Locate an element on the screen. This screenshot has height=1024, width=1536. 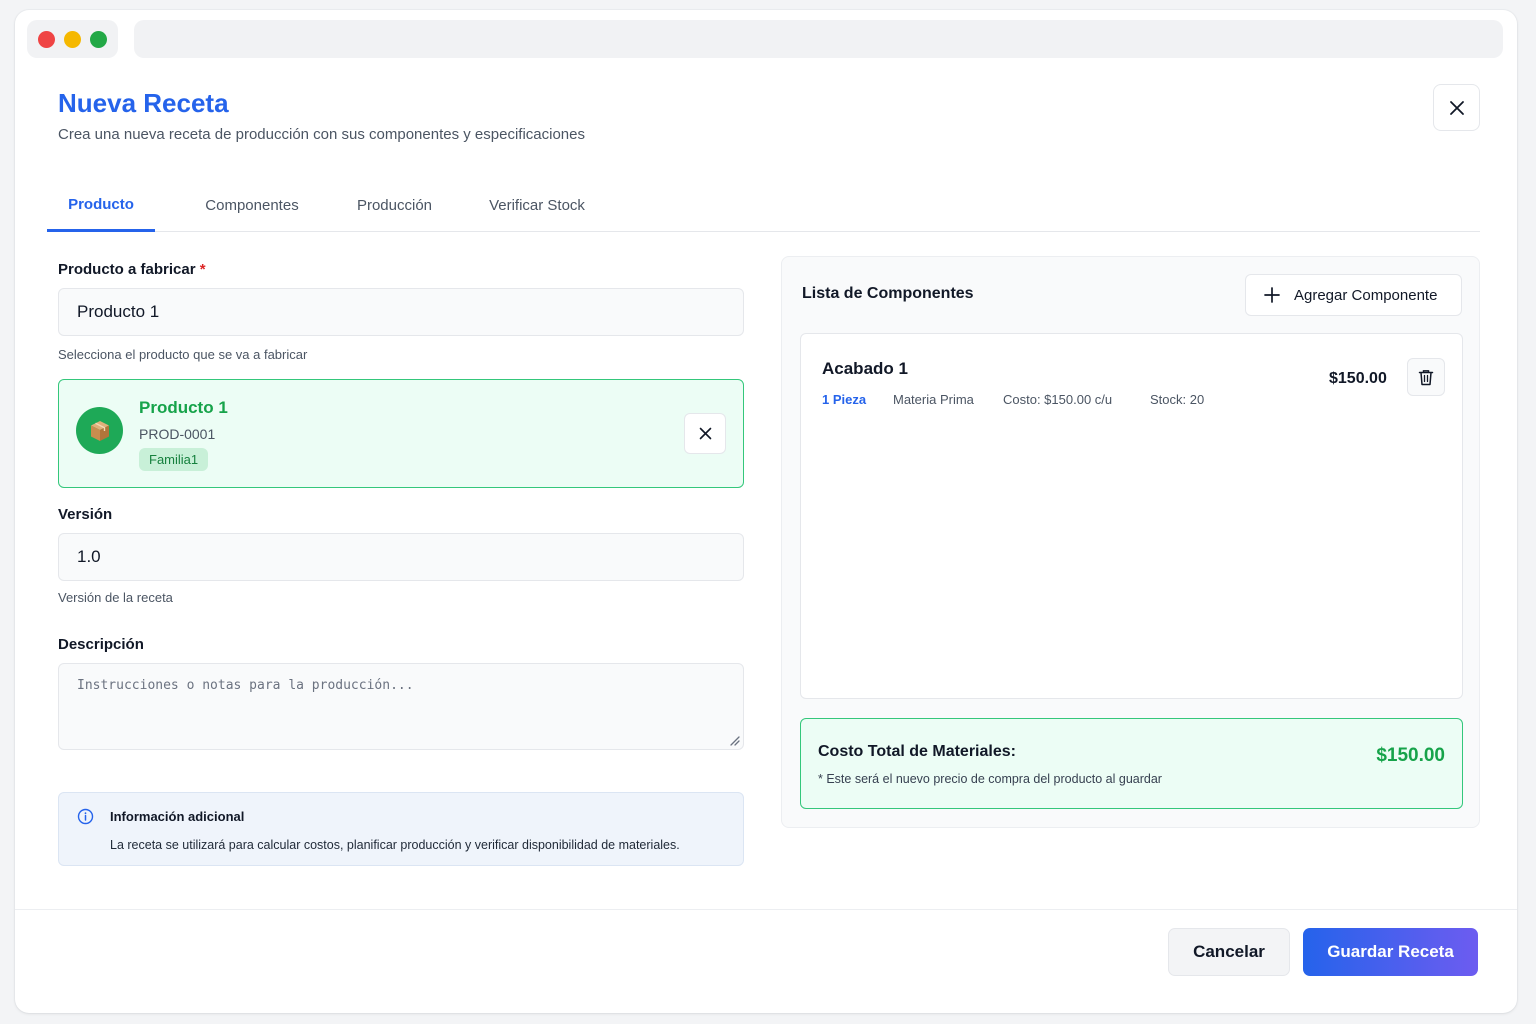
remove-product-button is located at coordinates (705, 433).